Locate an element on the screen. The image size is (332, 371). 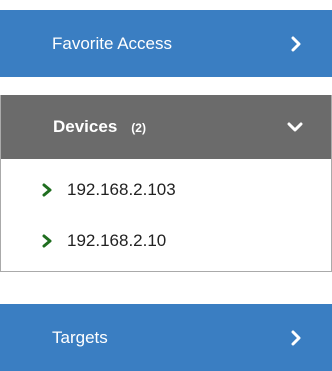
targets-title: Targets is located at coordinates (80, 337).